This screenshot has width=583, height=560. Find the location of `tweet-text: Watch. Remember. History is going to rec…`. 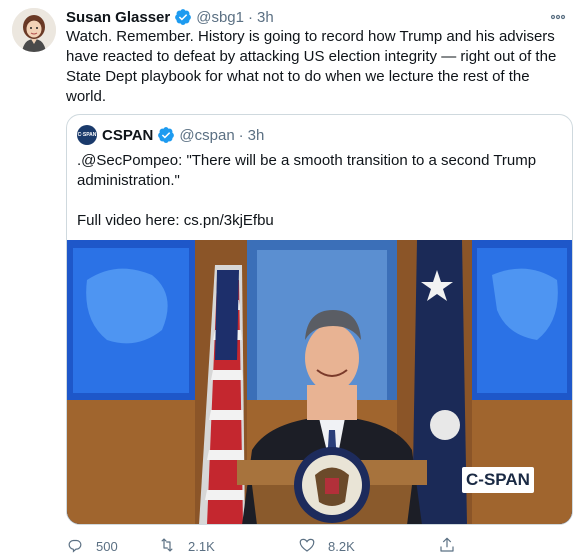

tweet-text: Watch. Remember. History is going to rec… is located at coordinates (311, 66).